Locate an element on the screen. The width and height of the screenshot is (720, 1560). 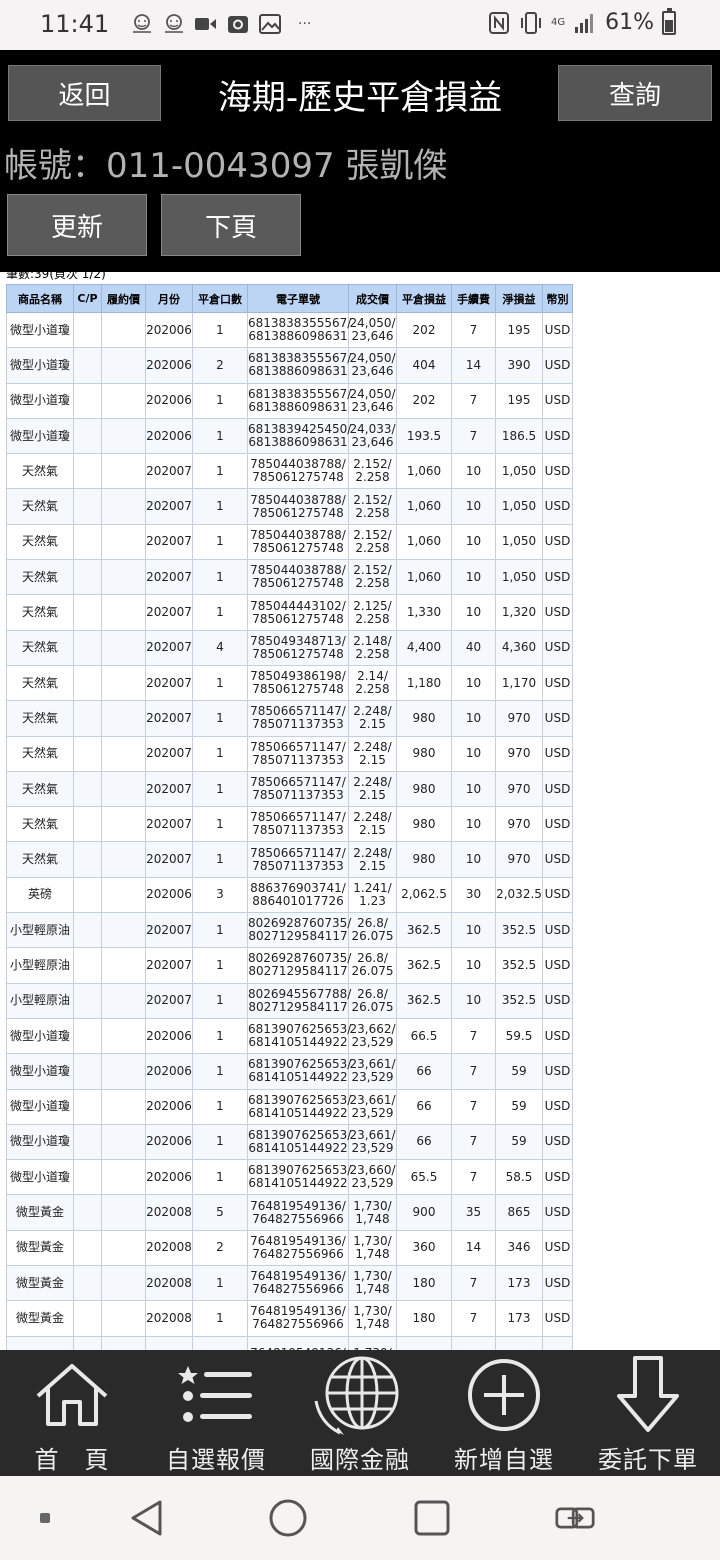
page-header: 返回 海期-歷史平倉損益 查詢 帳號：011-0043097 張凱傑 更新 下頁 is located at coordinates (360, 161).